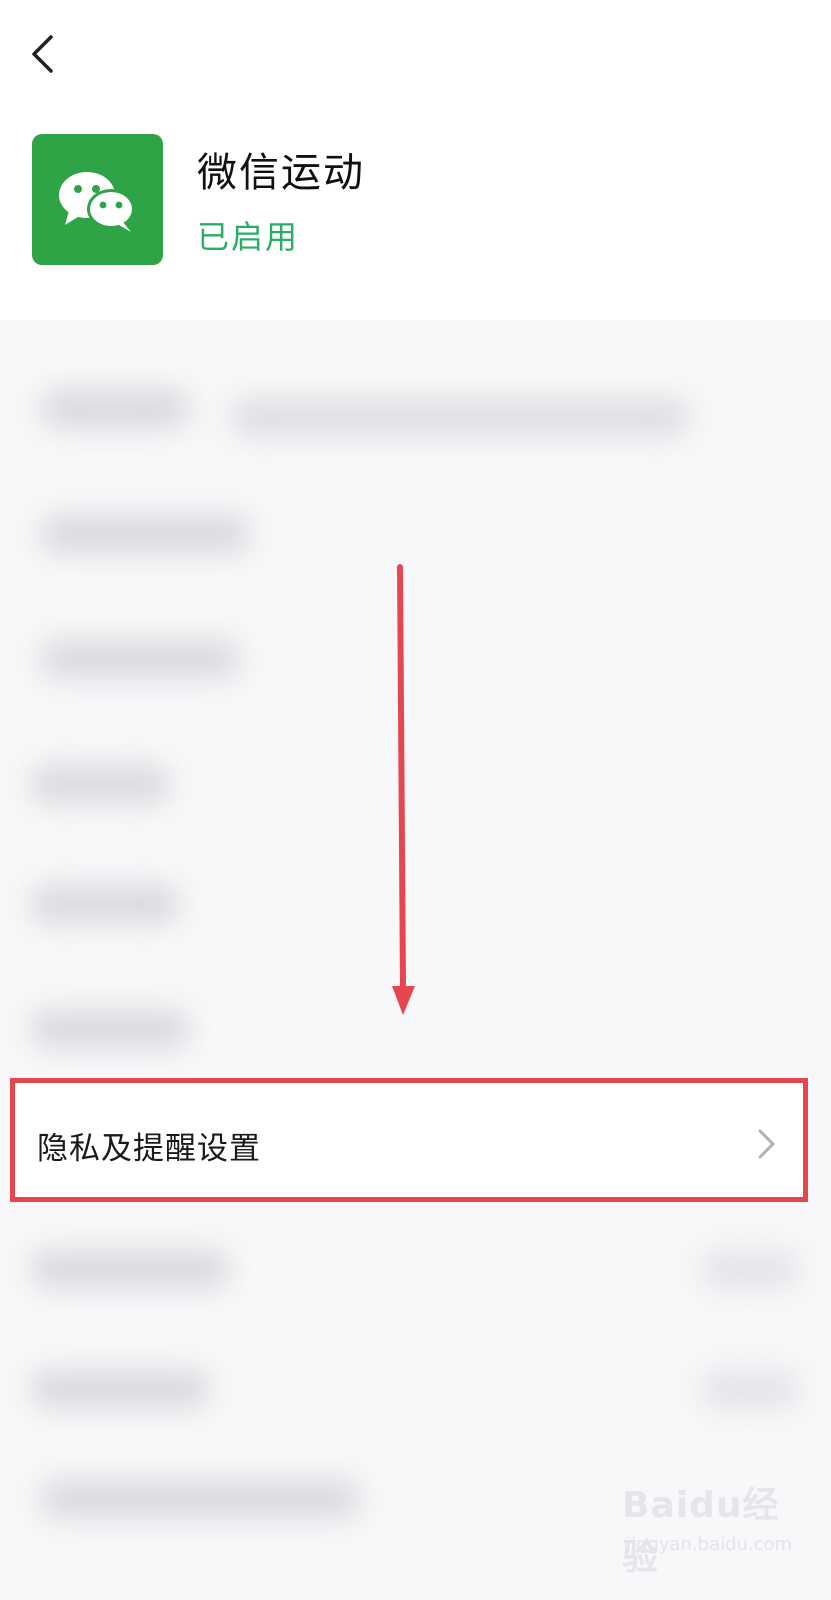 Image resolution: width=831 pixels, height=1600 pixels. Describe the element at coordinates (415, 55) in the screenshot. I see `top-bar` at that location.